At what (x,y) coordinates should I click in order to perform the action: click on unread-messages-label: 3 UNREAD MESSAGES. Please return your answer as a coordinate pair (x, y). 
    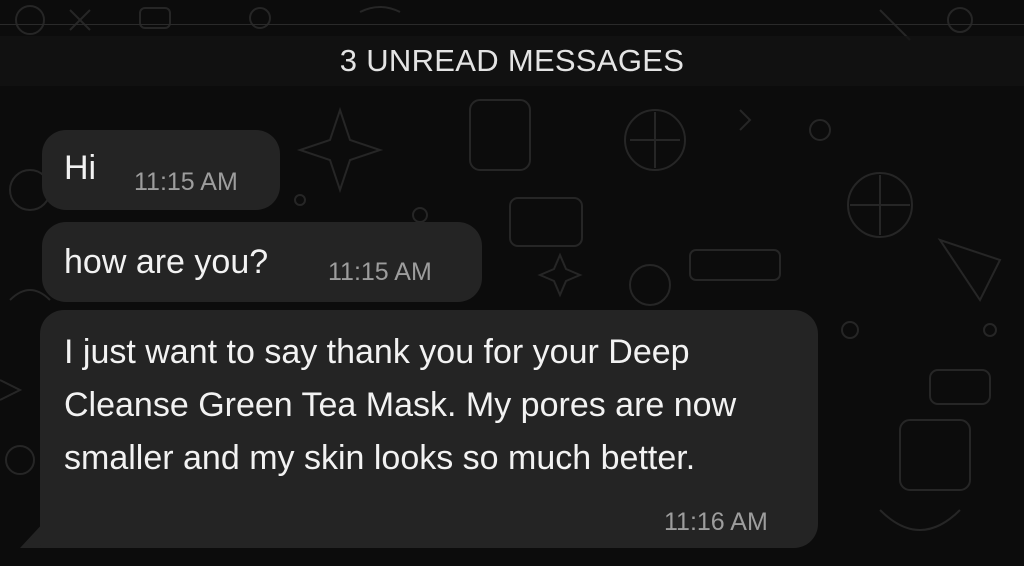
    Looking at the image, I should click on (512, 60).